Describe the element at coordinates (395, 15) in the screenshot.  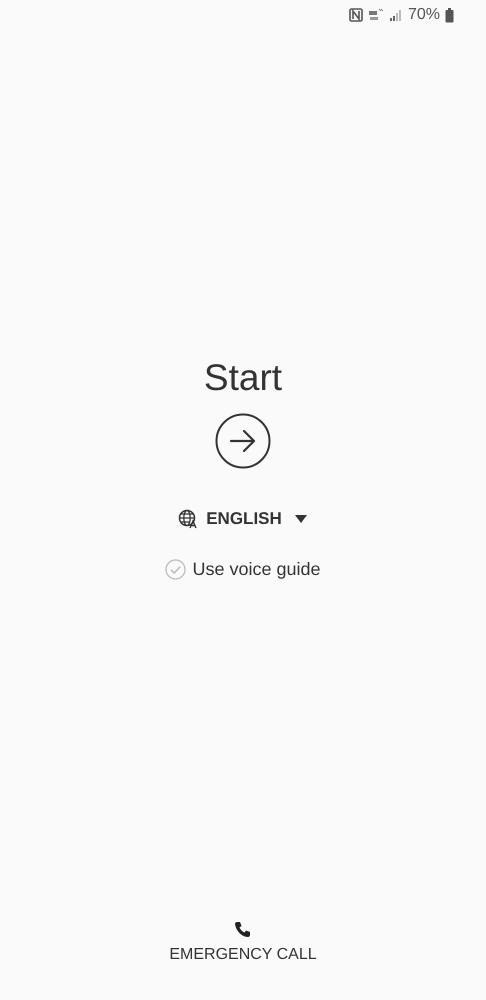
I see `signal-icon` at that location.